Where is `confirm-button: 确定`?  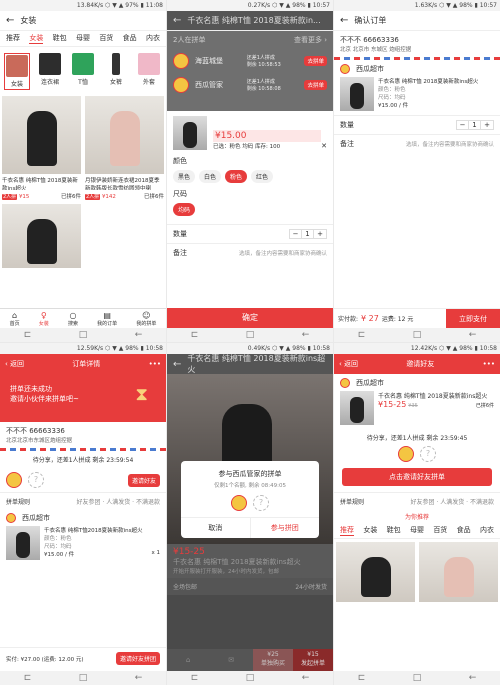 confirm-button: 确定 is located at coordinates (250, 318).